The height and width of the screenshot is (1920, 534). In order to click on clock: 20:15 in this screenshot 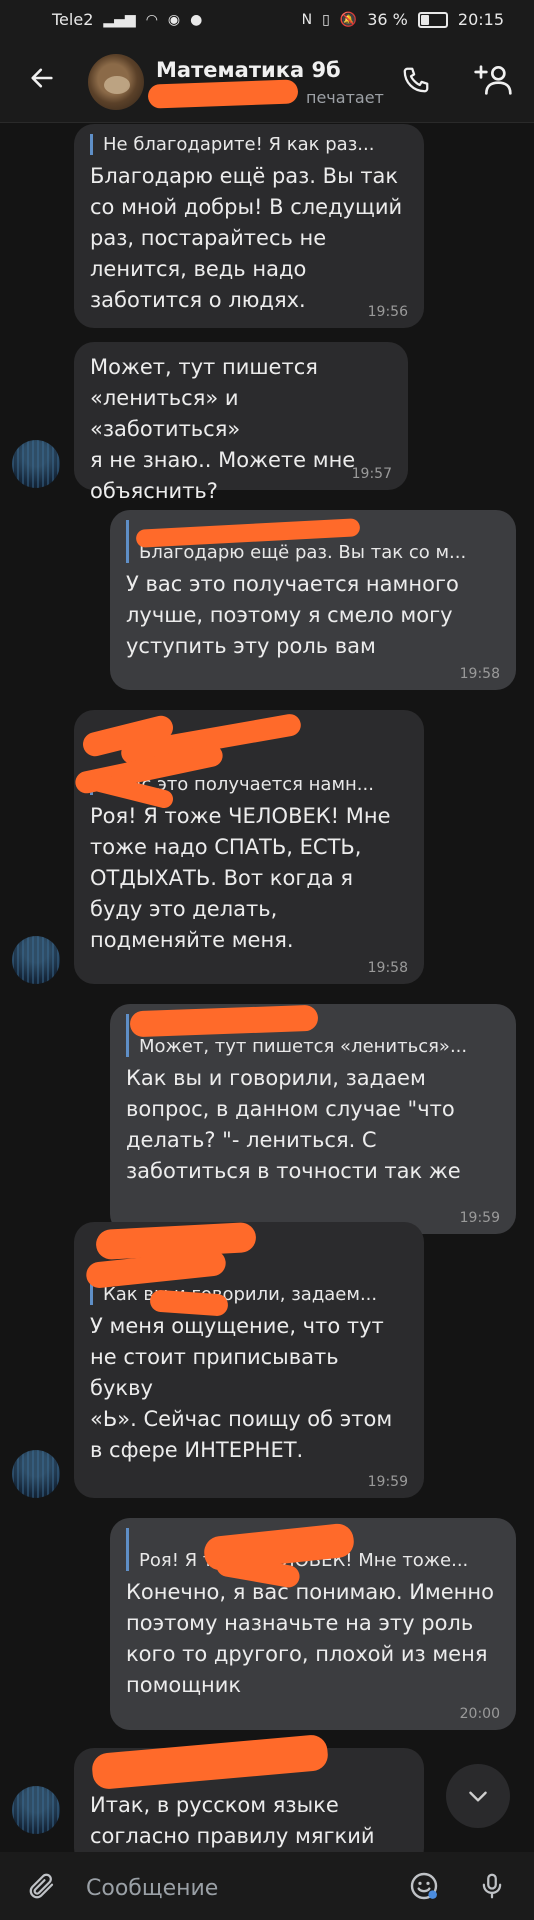, I will do `click(480, 19)`.